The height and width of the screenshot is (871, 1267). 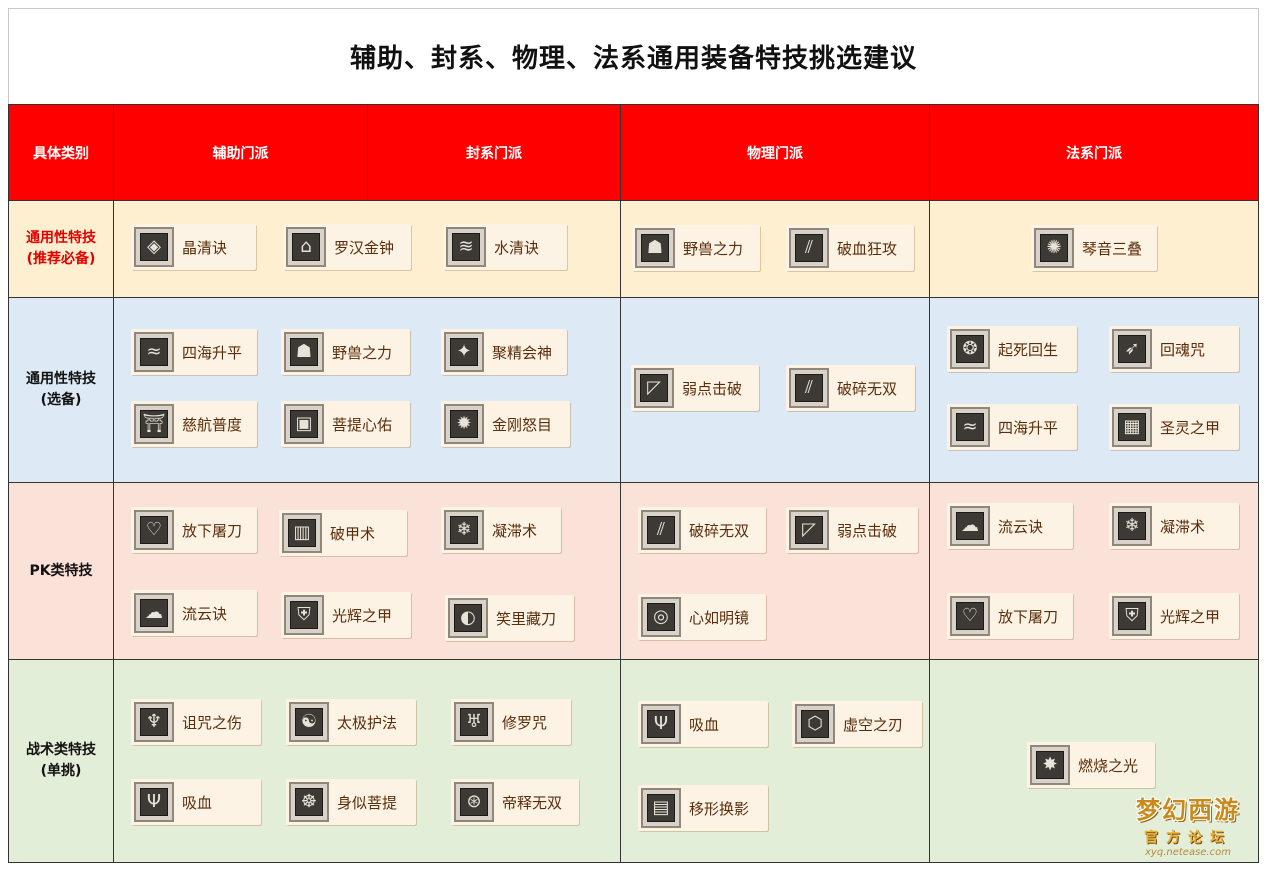 What do you see at coordinates (212, 424) in the screenshot?
I see `skill-name: 慈航普度` at bounding box center [212, 424].